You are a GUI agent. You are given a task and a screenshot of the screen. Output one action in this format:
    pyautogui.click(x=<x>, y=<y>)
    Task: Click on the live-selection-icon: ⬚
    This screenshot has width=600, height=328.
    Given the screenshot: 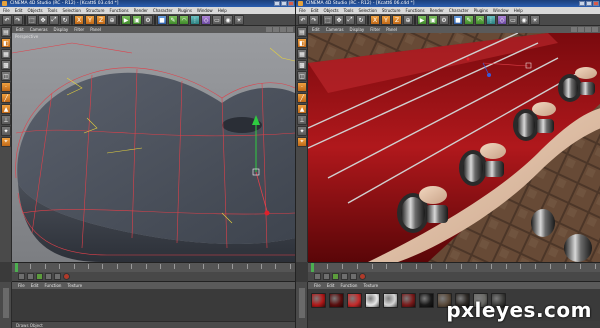 What is the action you would take?
    pyautogui.click(x=32, y=20)
    